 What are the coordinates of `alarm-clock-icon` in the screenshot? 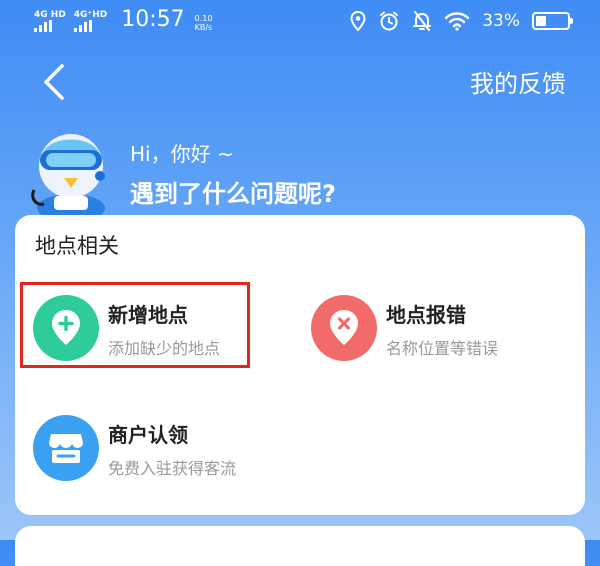 It's located at (389, 21).